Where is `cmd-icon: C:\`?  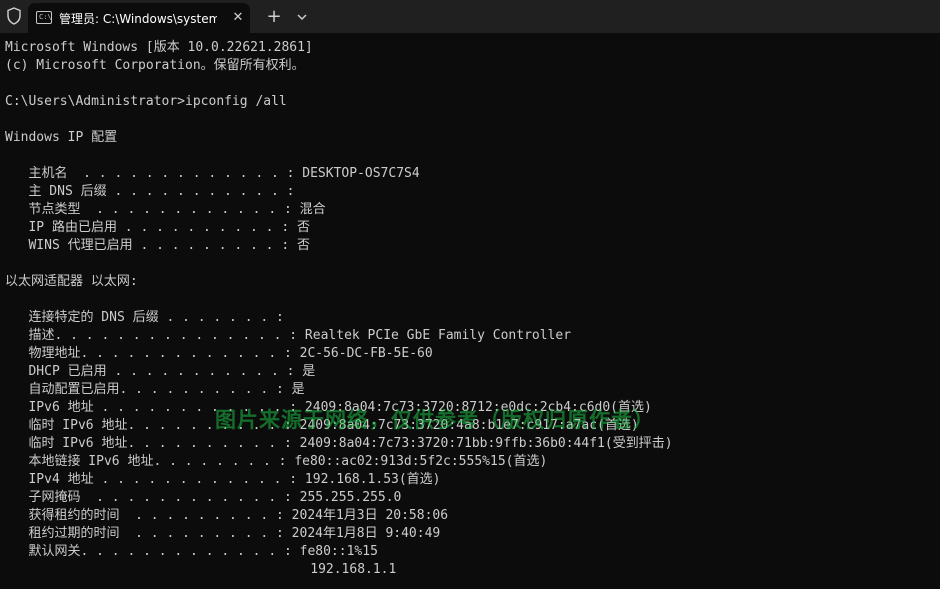
cmd-icon: C:\ is located at coordinates (44, 17).